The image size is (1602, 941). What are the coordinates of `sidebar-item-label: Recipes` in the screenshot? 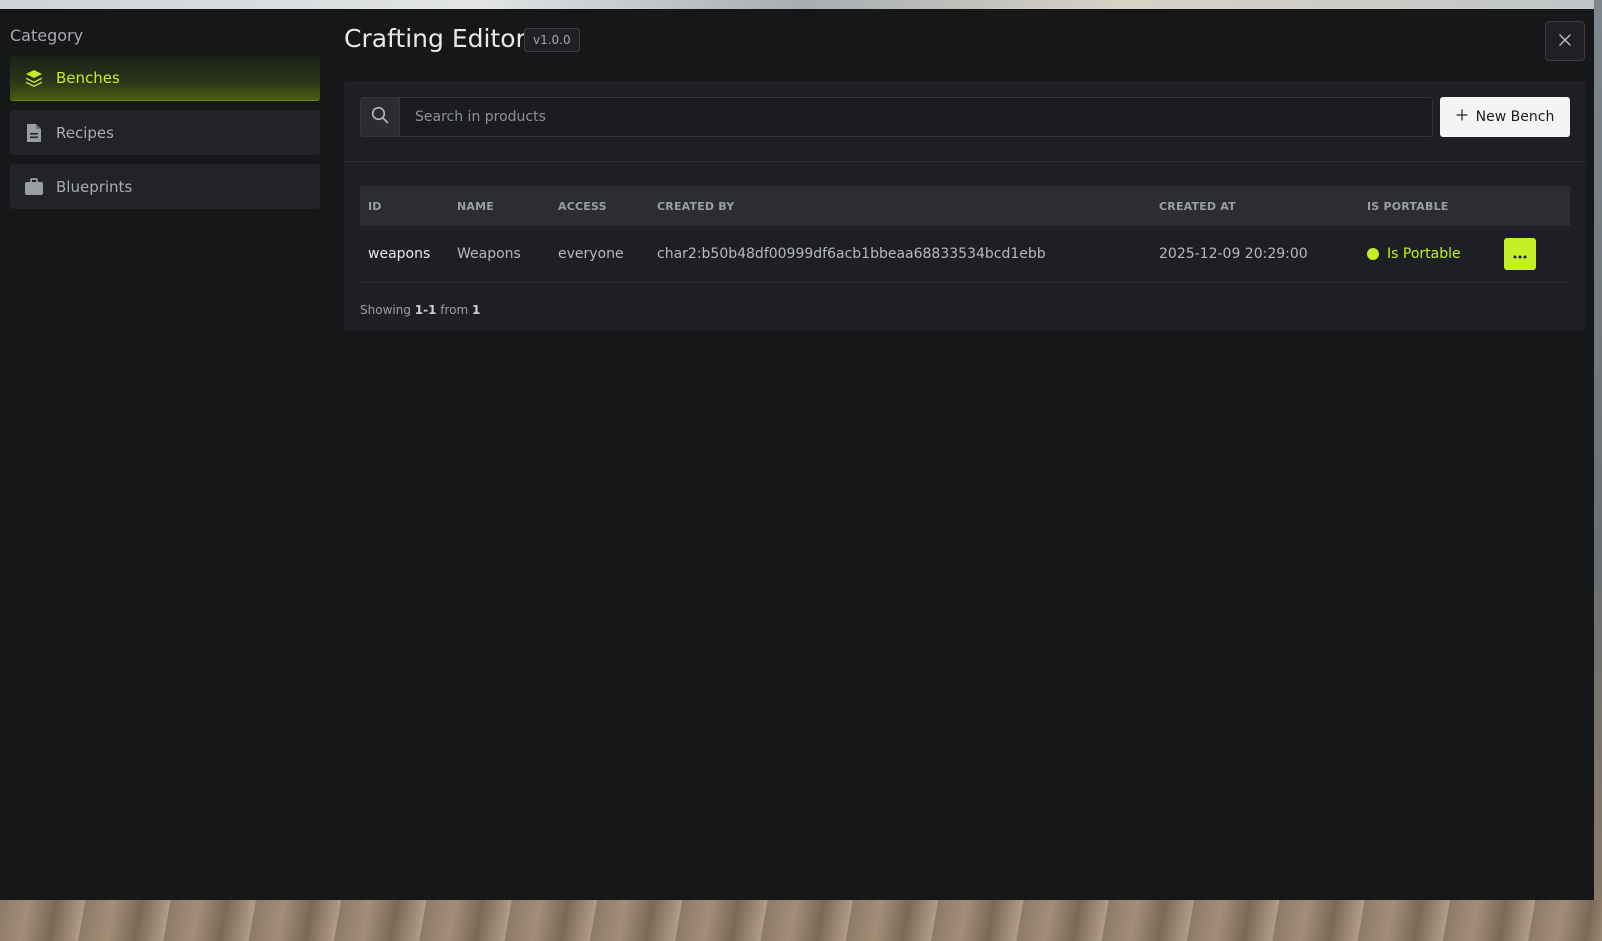 It's located at (85, 132).